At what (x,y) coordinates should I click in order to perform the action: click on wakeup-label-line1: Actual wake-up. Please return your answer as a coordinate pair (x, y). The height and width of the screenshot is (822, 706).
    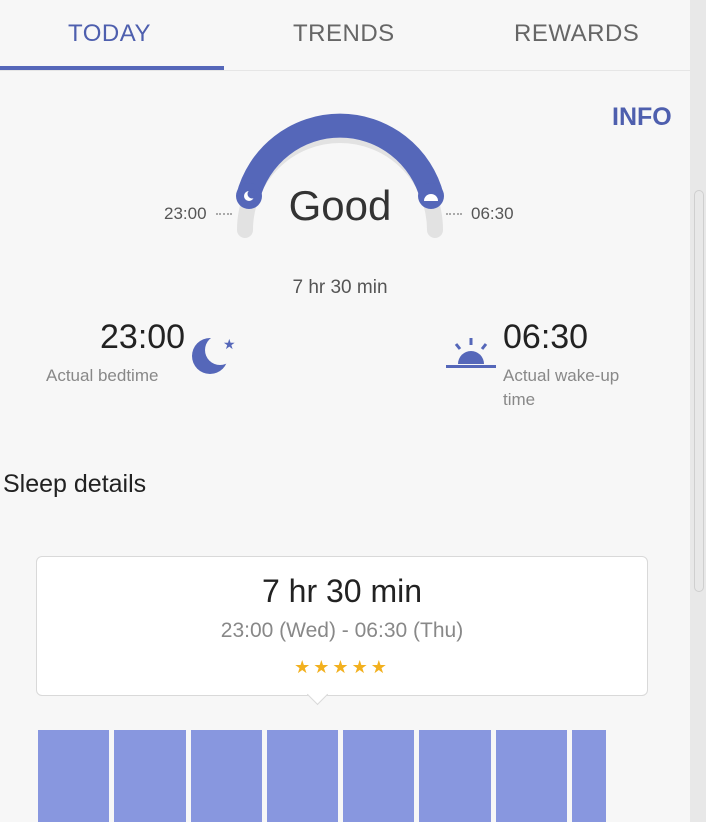
    Looking at the image, I should click on (561, 375).